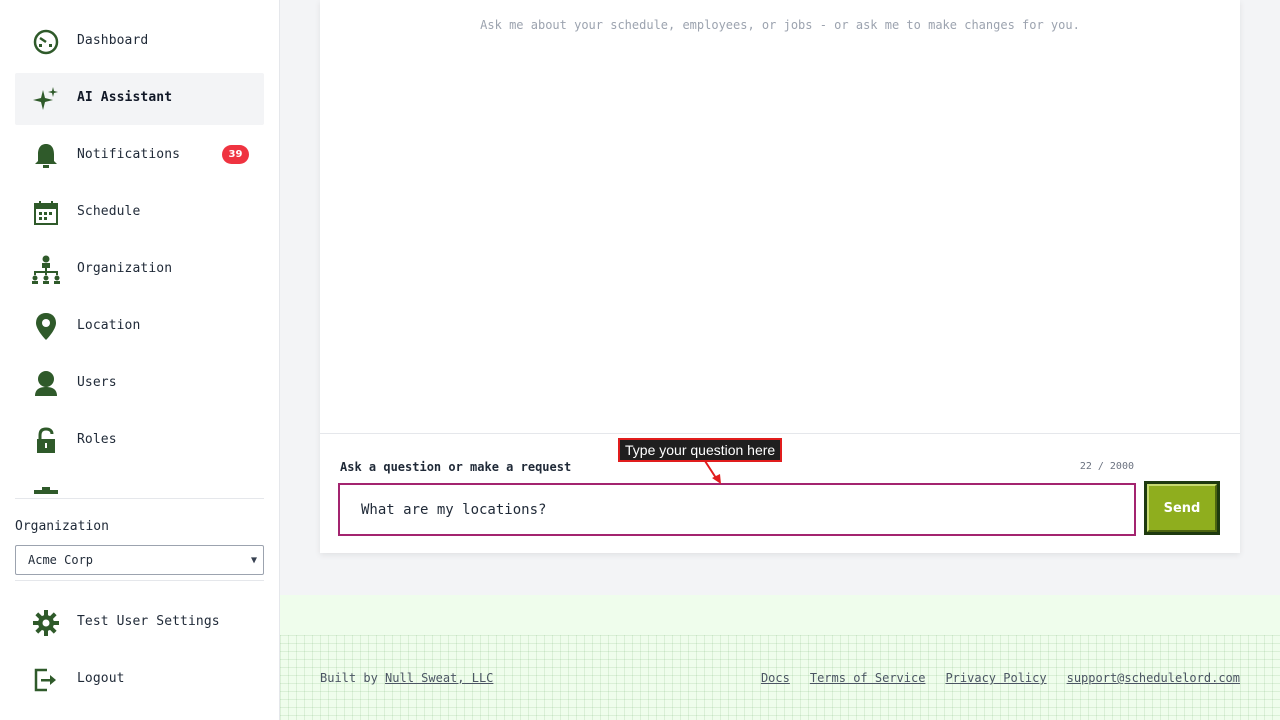  What do you see at coordinates (139, 560) in the screenshot?
I see `organization-select: Acme Corp ▼` at bounding box center [139, 560].